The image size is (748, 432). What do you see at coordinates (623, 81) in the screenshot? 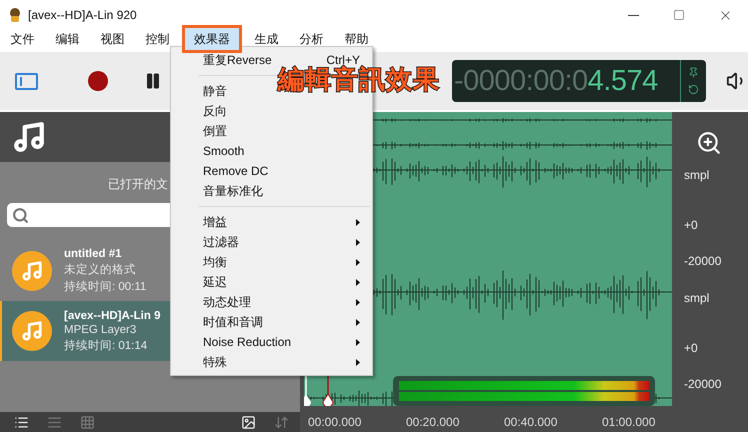
I see `time-display-value: 4.574` at bounding box center [623, 81].